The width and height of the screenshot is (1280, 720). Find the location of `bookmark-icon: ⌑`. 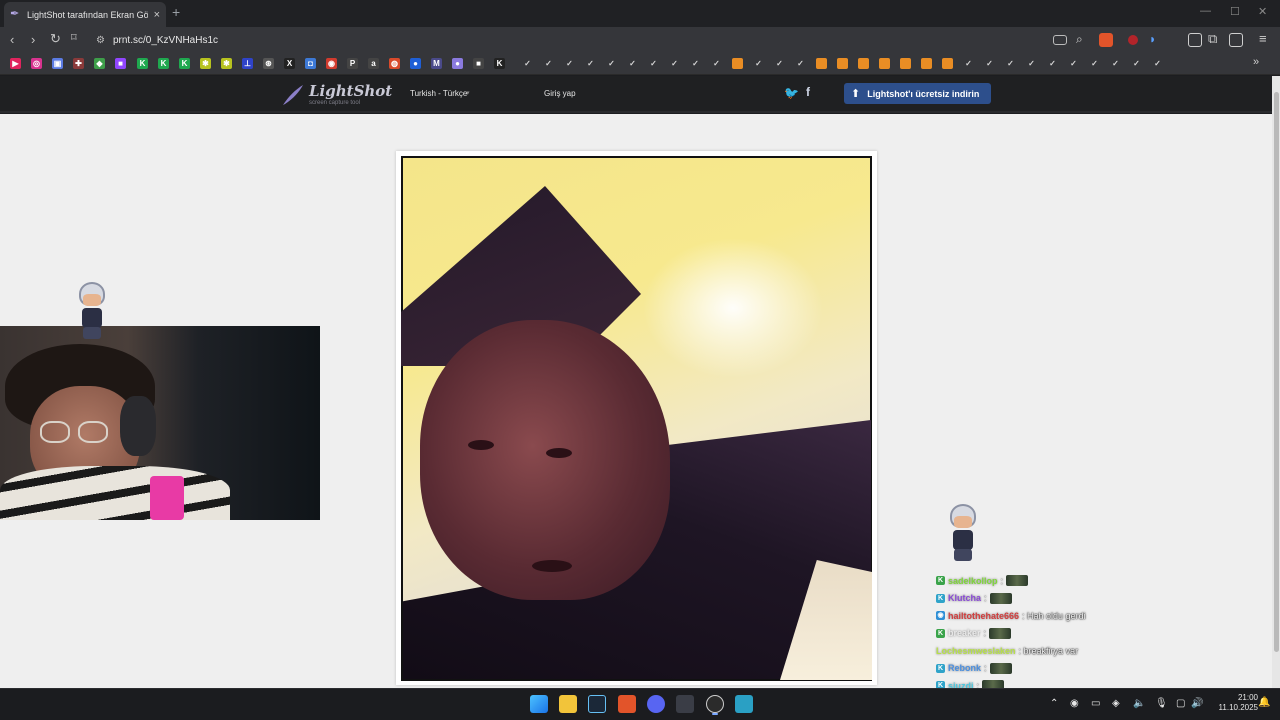

bookmark-icon: ⌑ is located at coordinates (74, 37).